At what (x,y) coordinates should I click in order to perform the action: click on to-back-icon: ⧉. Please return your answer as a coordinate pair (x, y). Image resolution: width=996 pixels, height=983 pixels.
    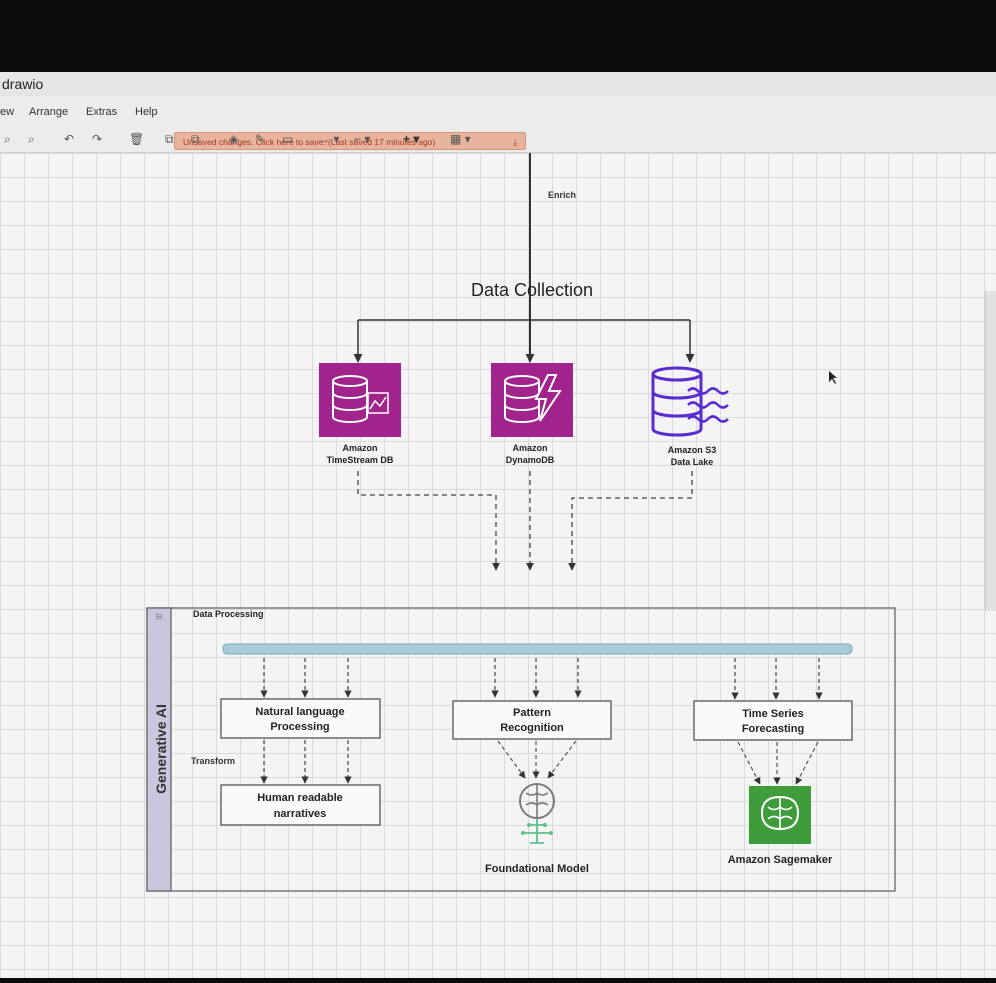
    Looking at the image, I should click on (195, 139).